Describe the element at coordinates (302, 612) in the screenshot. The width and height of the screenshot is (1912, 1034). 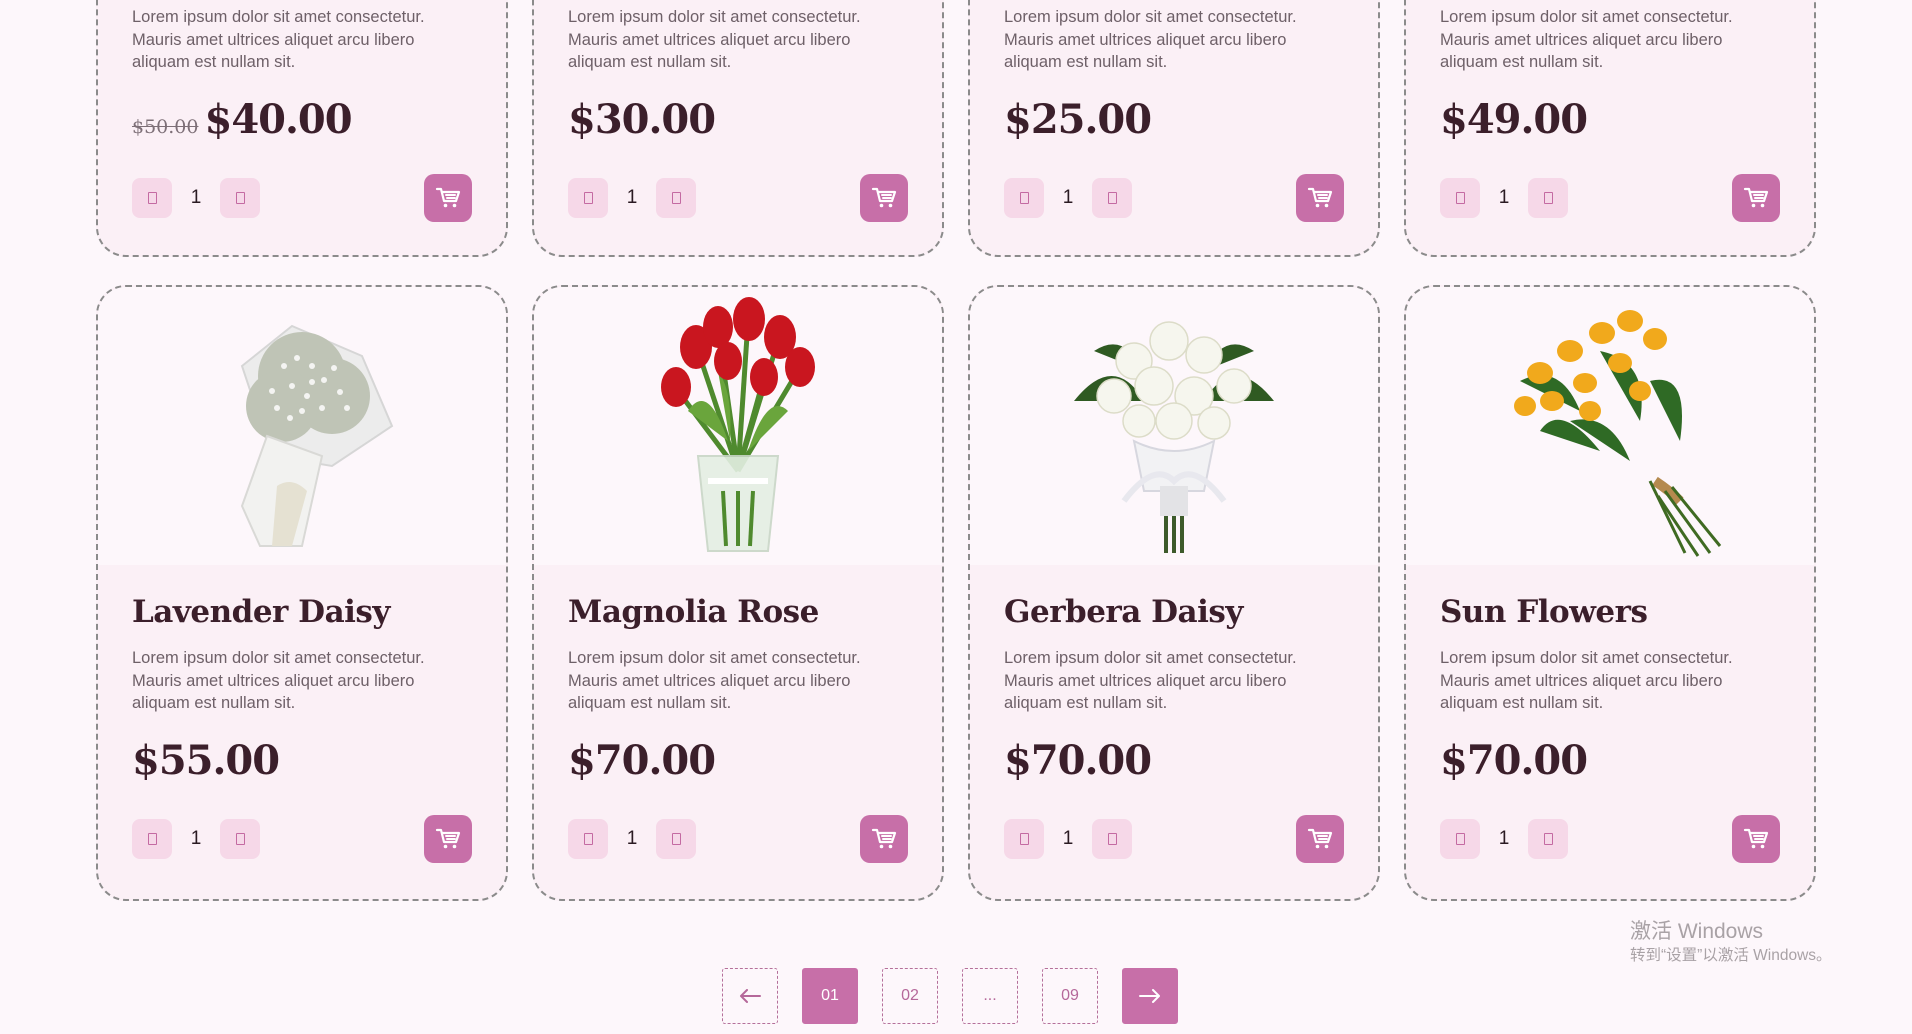
I see `product-title: Lavender Daisy` at that location.